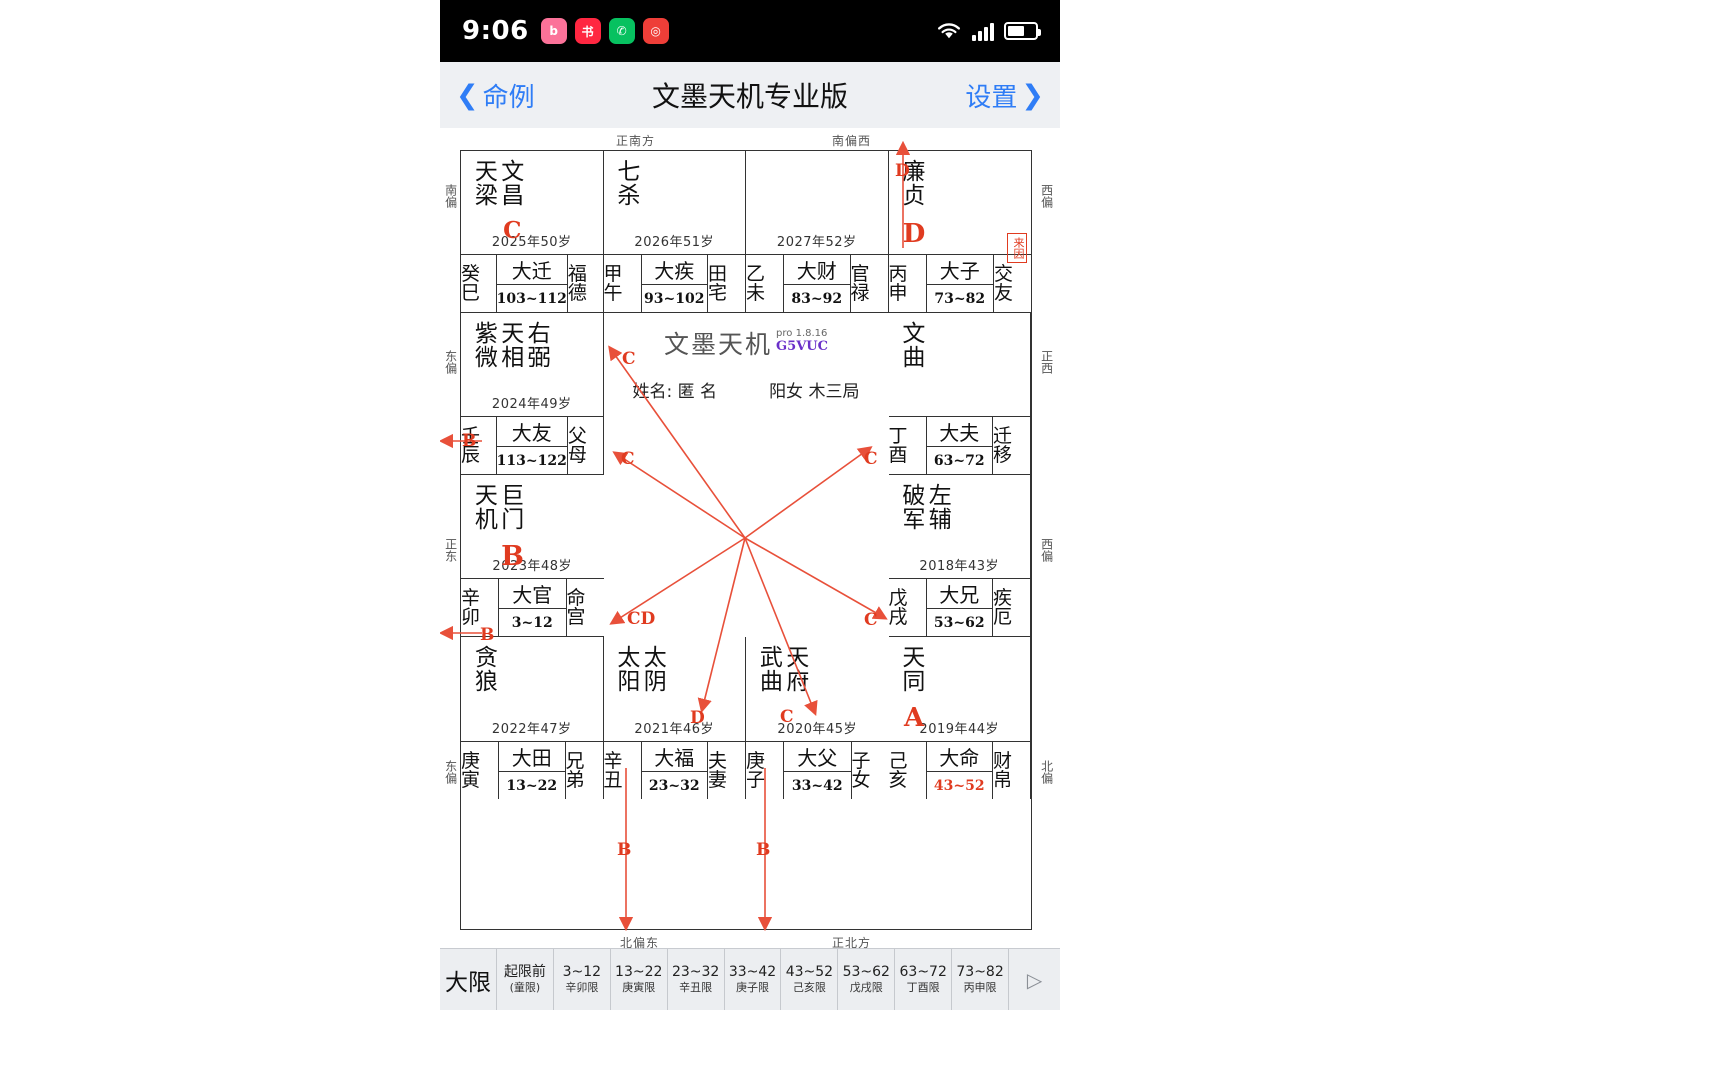 Image resolution: width=1716 pixels, height=1079 pixels. What do you see at coordinates (959, 785) in the screenshot?
I see `palace-age-range: 43~52` at bounding box center [959, 785].